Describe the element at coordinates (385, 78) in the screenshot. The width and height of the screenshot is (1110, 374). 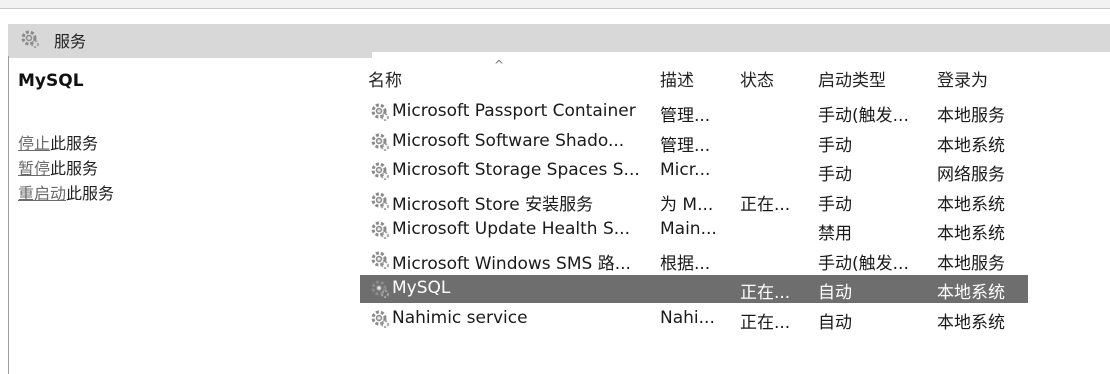
I see `column-header-name: 名称` at that location.